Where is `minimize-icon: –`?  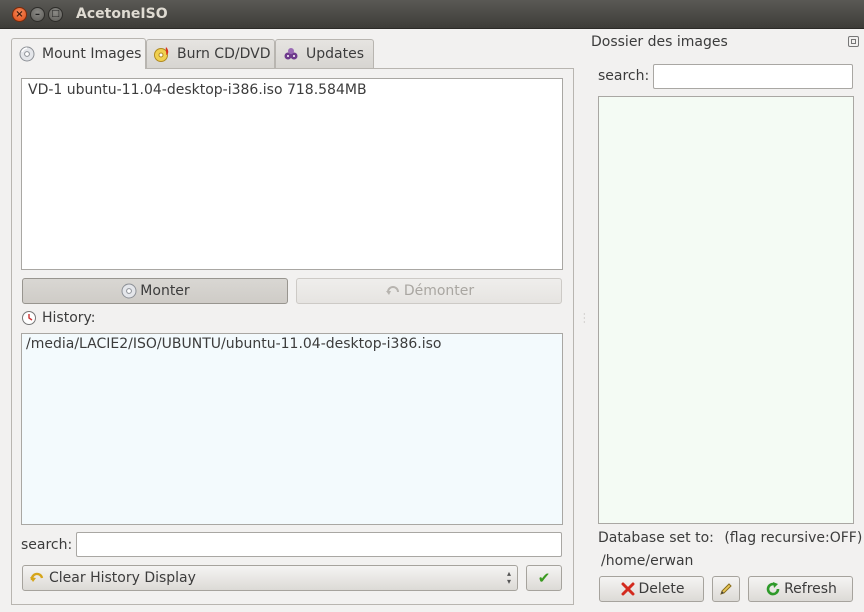 minimize-icon: – is located at coordinates (37, 14).